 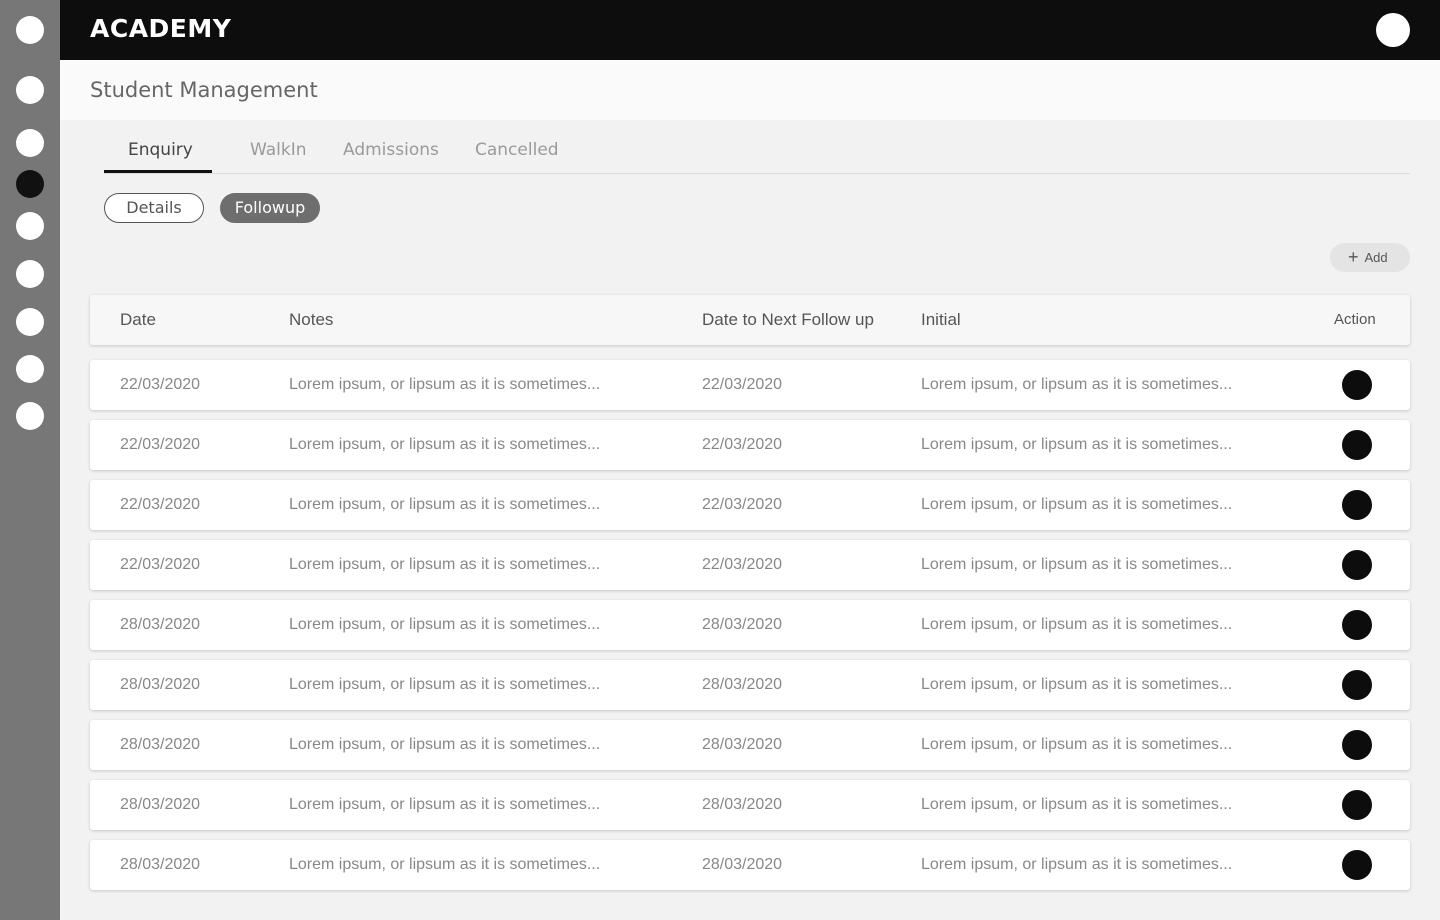 I want to click on tab-admissions: Admissions, so click(x=391, y=150).